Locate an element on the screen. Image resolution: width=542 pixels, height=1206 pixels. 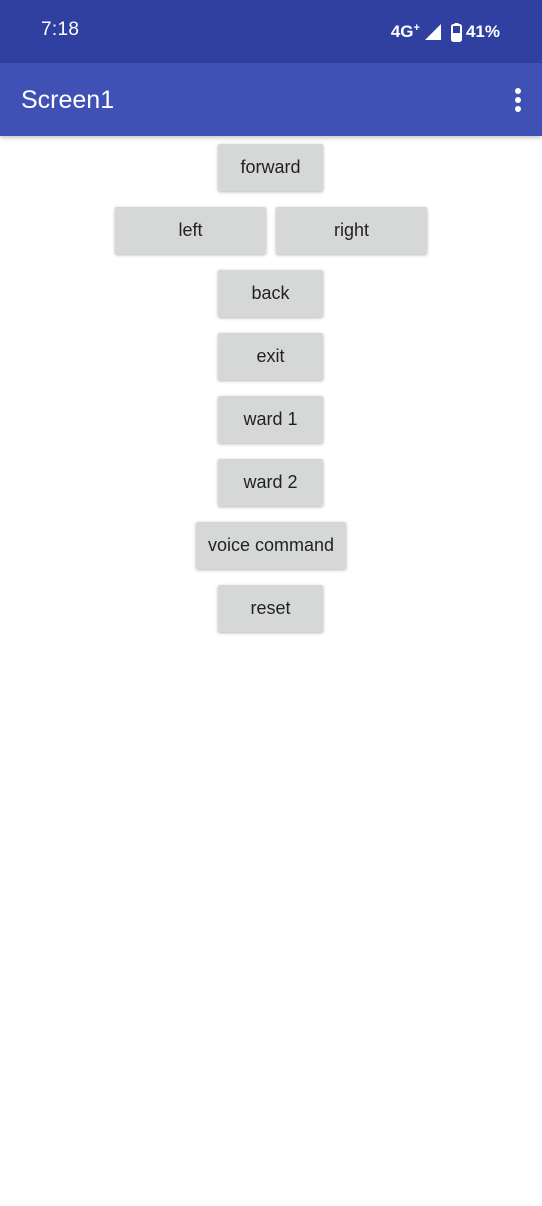
status-time: 7:18 is located at coordinates (60, 29).